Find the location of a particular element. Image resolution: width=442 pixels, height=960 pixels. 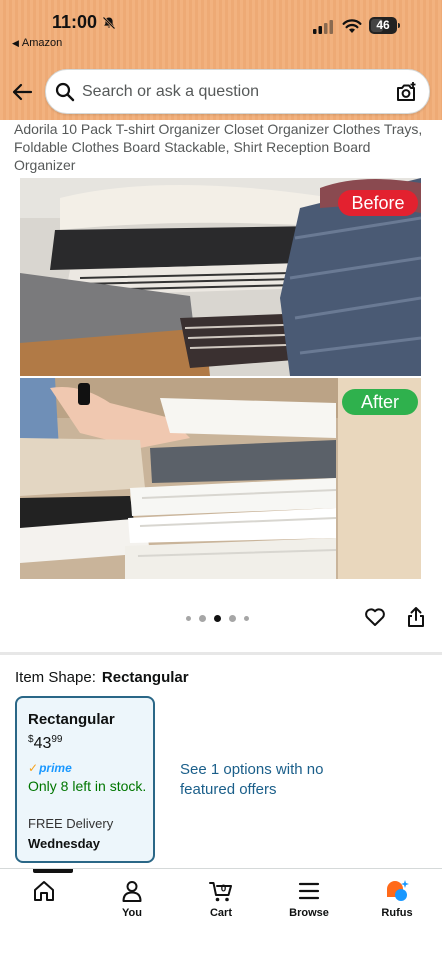

wifi-icon is located at coordinates (352, 26).